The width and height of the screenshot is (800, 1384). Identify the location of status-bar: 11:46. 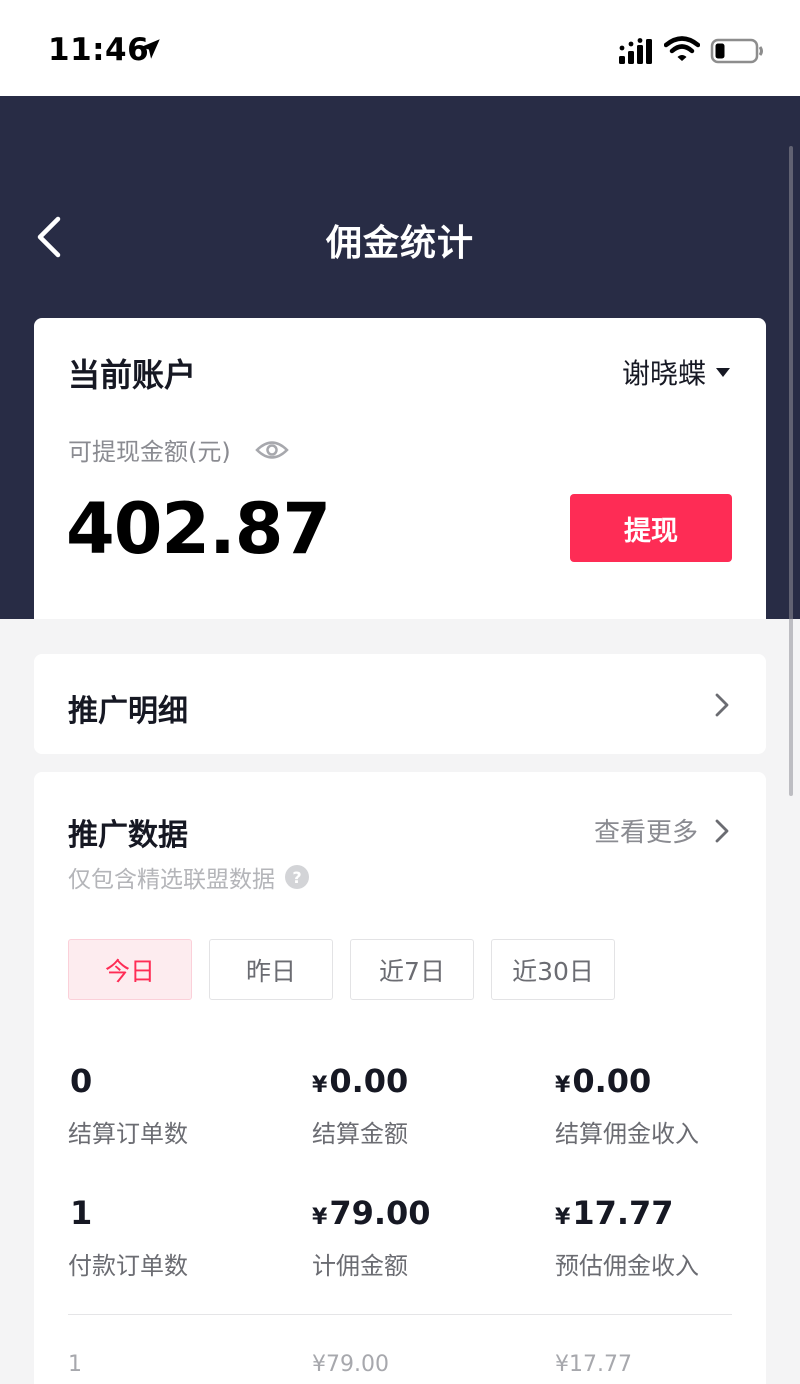
(400, 48).